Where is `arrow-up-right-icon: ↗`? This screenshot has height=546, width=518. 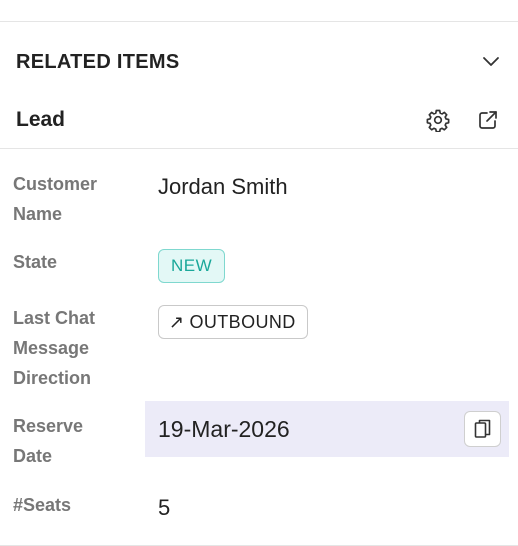 arrow-up-right-icon: ↗ is located at coordinates (177, 322).